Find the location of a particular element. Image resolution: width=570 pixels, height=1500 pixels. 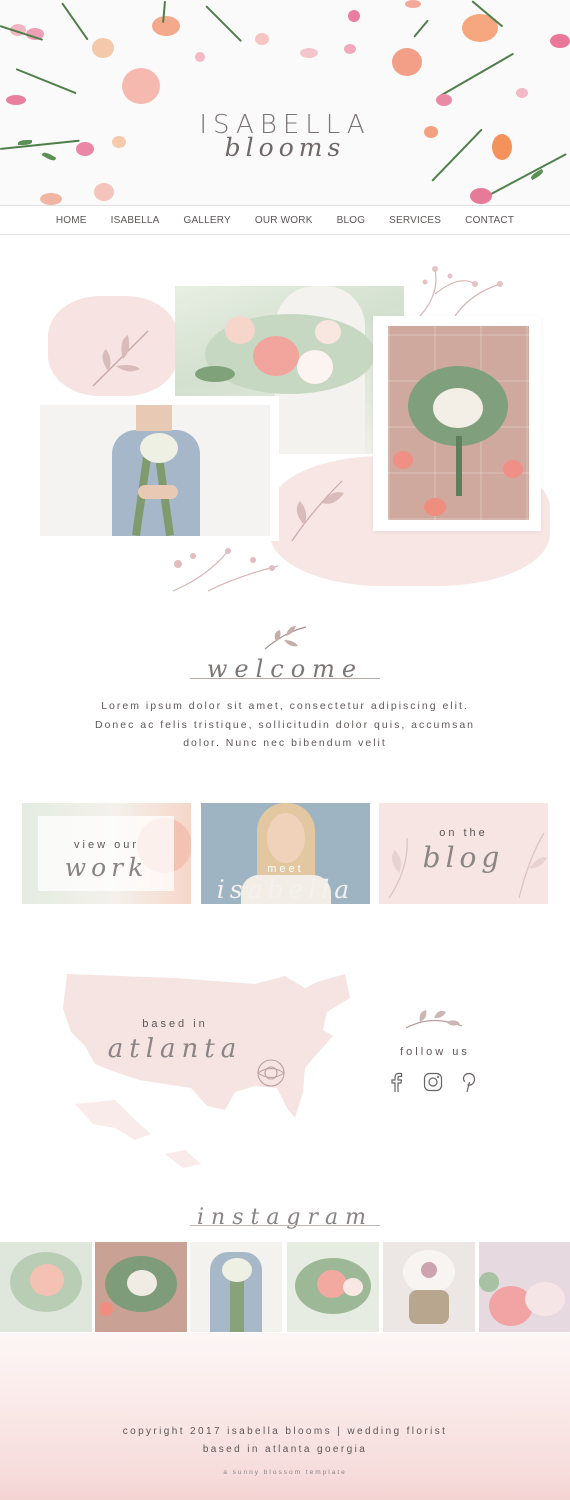

woman-holding-flowers-photo is located at coordinates (155, 470).